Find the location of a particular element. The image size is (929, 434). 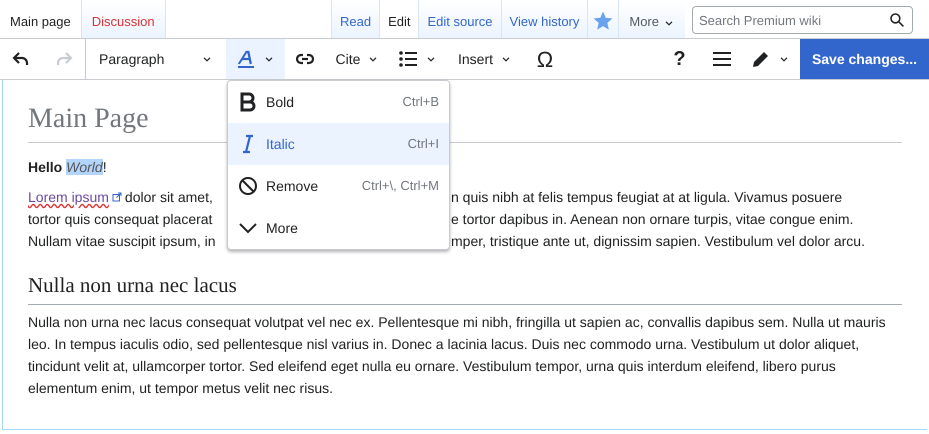

paragraph-text: tortor quis consequat placerat is located at coordinates (120, 219).